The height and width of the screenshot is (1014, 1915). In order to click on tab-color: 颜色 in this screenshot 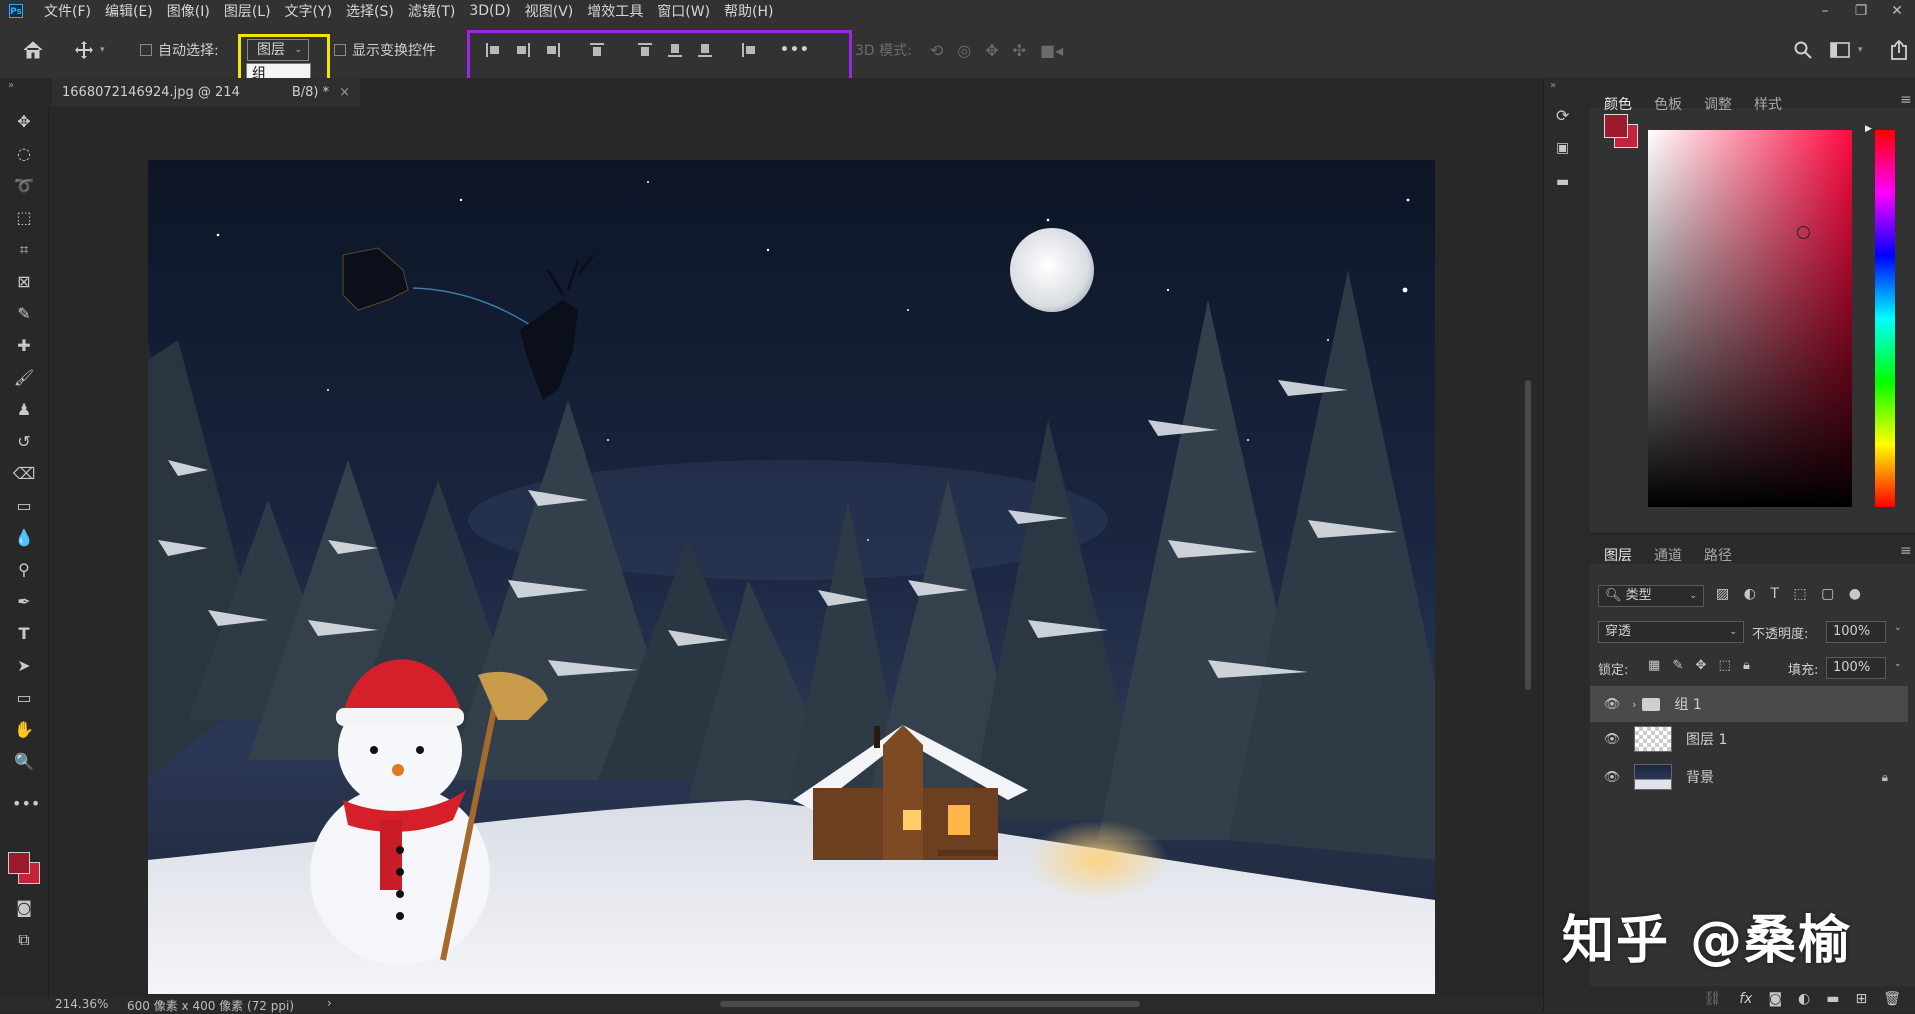, I will do `click(1618, 104)`.